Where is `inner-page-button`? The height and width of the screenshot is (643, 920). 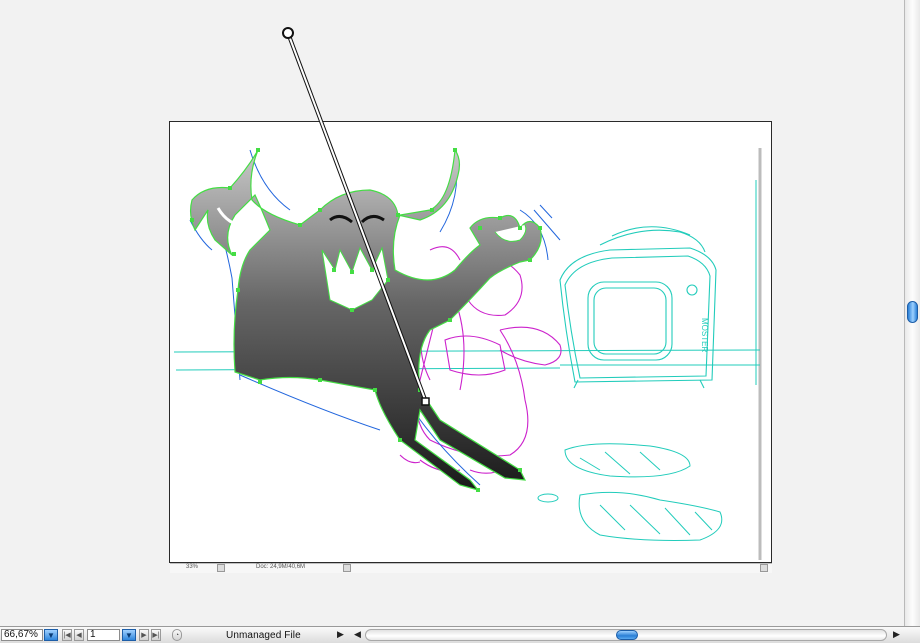 inner-page-button is located at coordinates (221, 568).